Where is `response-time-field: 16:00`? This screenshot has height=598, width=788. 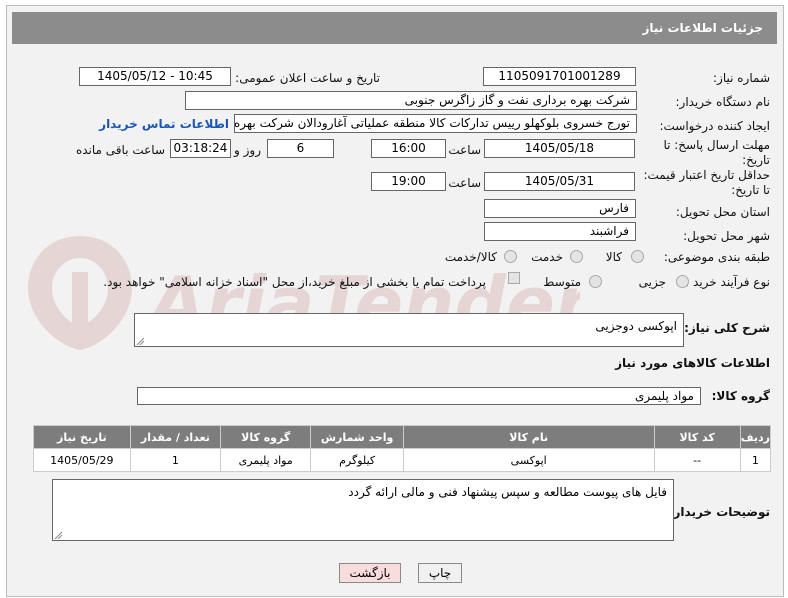
response-time-field: 16:00 is located at coordinates (408, 148).